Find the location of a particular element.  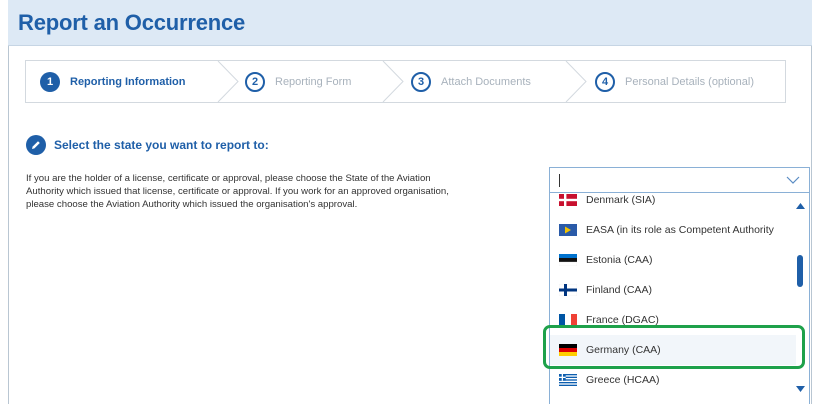

section-heading: Select the state you want to report to: is located at coordinates (147, 145).